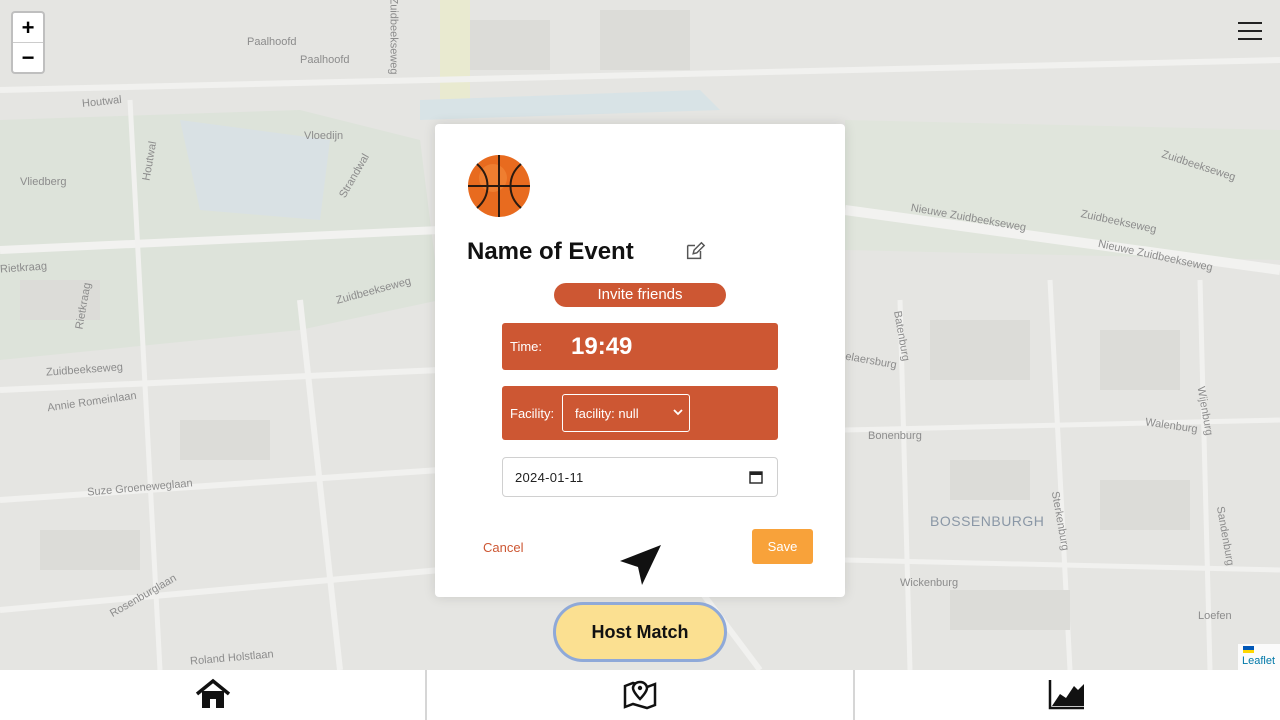 The width and height of the screenshot is (1280, 720). I want to click on map-label: Vliedberg, so click(43, 182).